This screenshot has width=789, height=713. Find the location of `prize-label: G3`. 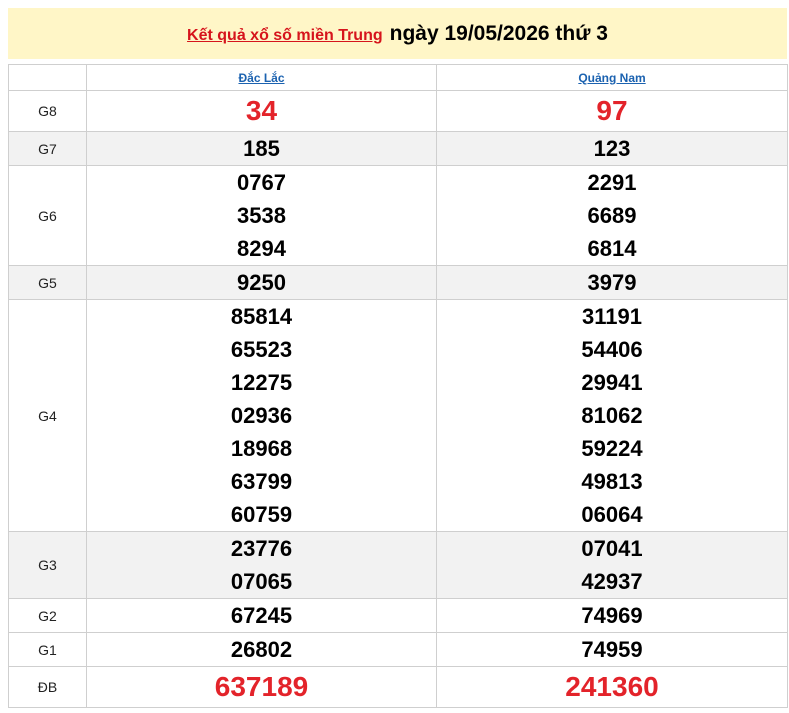

prize-label: G3 is located at coordinates (47, 565).